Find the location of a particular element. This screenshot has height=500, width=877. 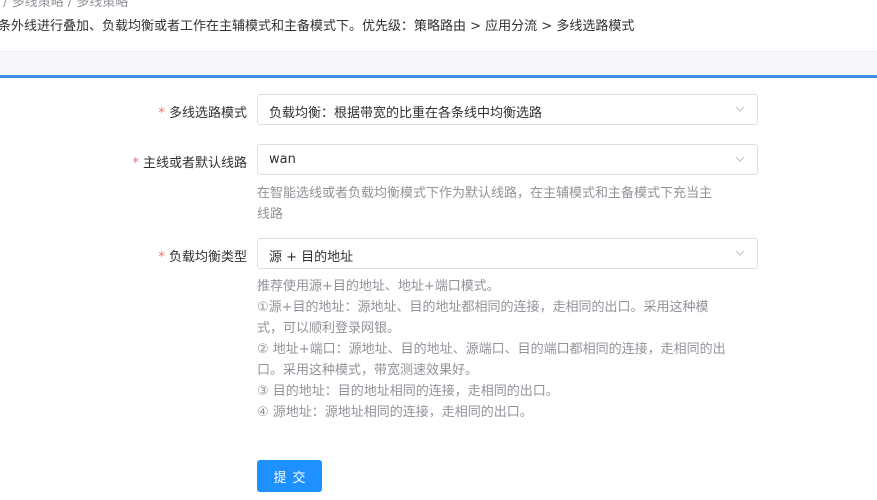

breadcrumb: 览 / 多线策略 / 多线策略 is located at coordinates (64, 5).